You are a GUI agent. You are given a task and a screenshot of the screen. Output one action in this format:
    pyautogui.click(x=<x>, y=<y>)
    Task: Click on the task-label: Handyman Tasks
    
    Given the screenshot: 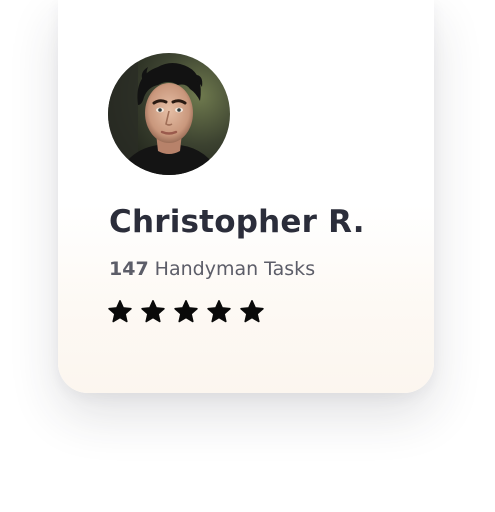 What is the action you would take?
    pyautogui.click(x=235, y=269)
    